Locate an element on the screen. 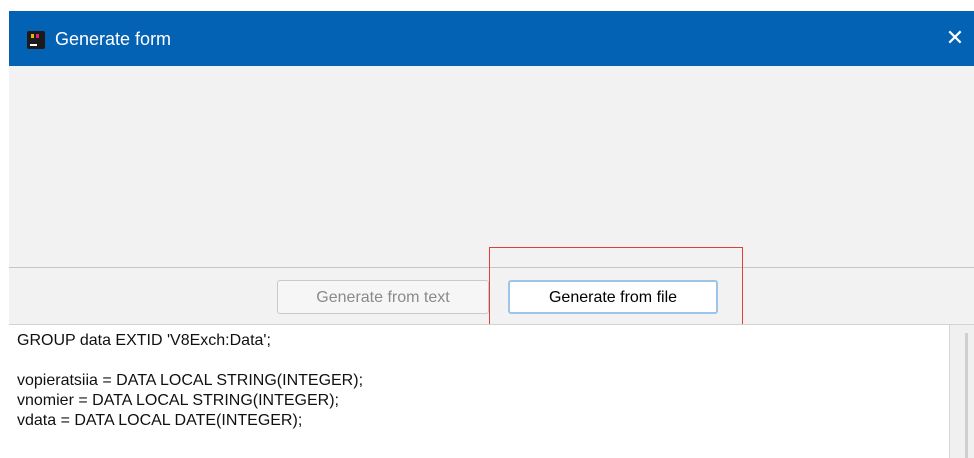  button-row: Generate from text Generate from file is located at coordinates (491, 296).